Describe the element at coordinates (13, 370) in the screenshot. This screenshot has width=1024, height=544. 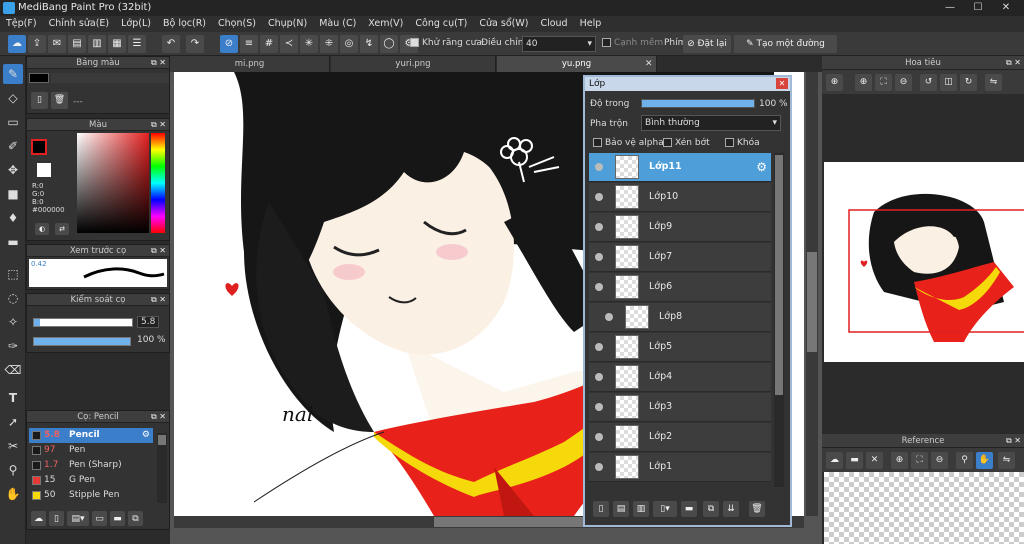
I see `select-eraser-icon: ⌫` at that location.